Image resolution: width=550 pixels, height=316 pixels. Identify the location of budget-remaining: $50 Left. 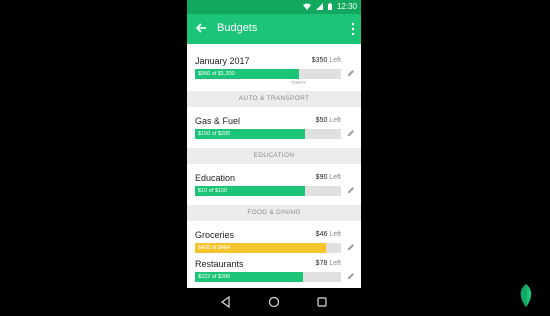
(328, 120).